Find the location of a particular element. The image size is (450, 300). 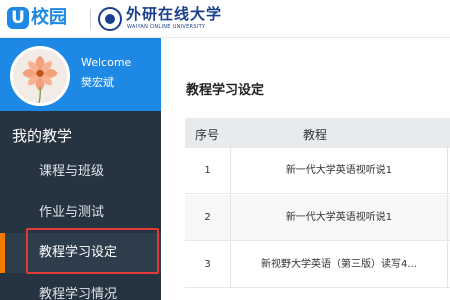

sidebar-item-courses-classes: 课程与班级 is located at coordinates (80, 172).